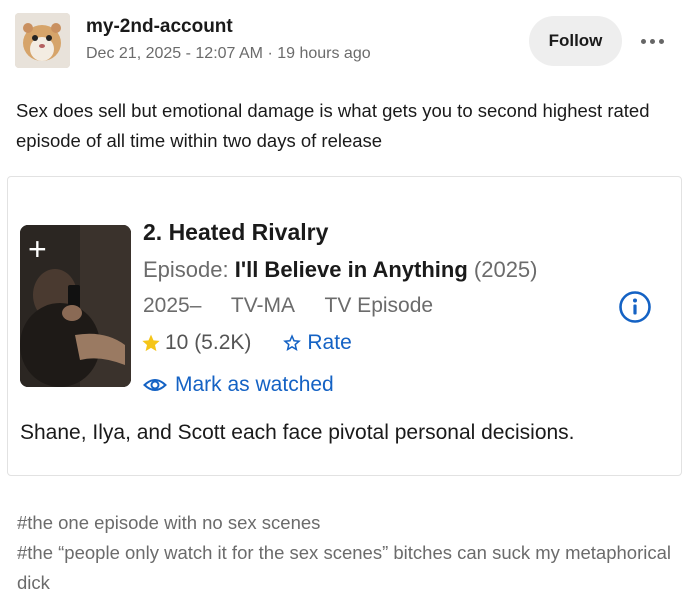 The height and width of the screenshot is (600, 692). Describe the element at coordinates (300, 306) in the screenshot. I see `episode-meta: 2025– TV-MA TV Episode` at that location.